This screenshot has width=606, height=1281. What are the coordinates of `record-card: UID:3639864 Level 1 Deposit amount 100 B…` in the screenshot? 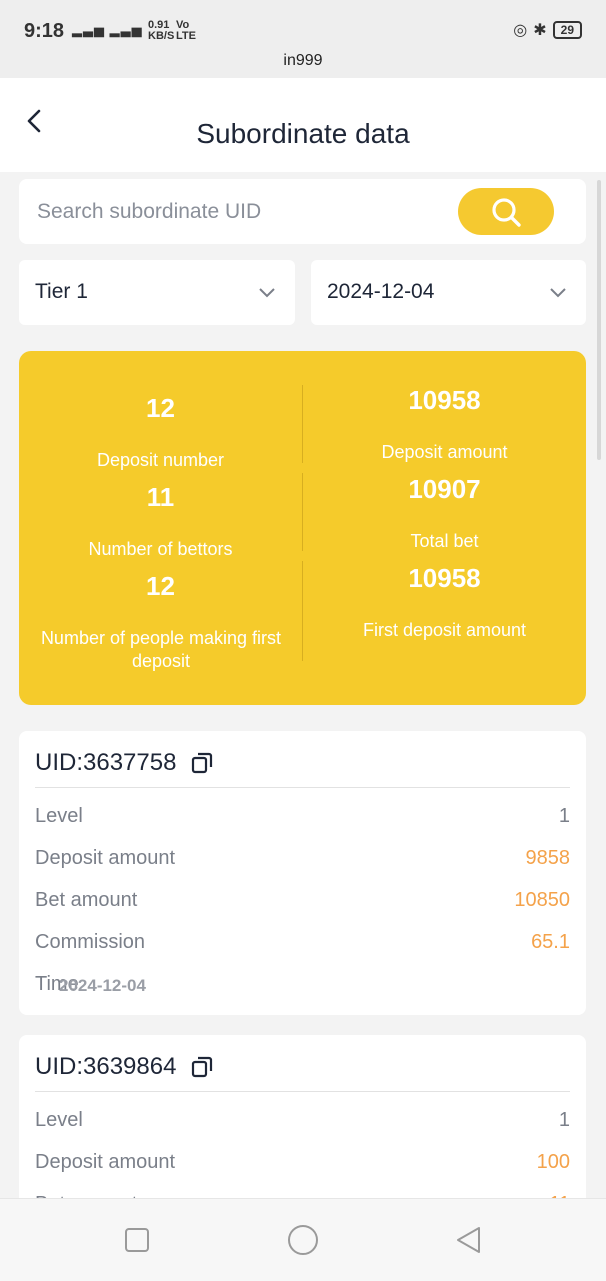 It's located at (302, 1125).